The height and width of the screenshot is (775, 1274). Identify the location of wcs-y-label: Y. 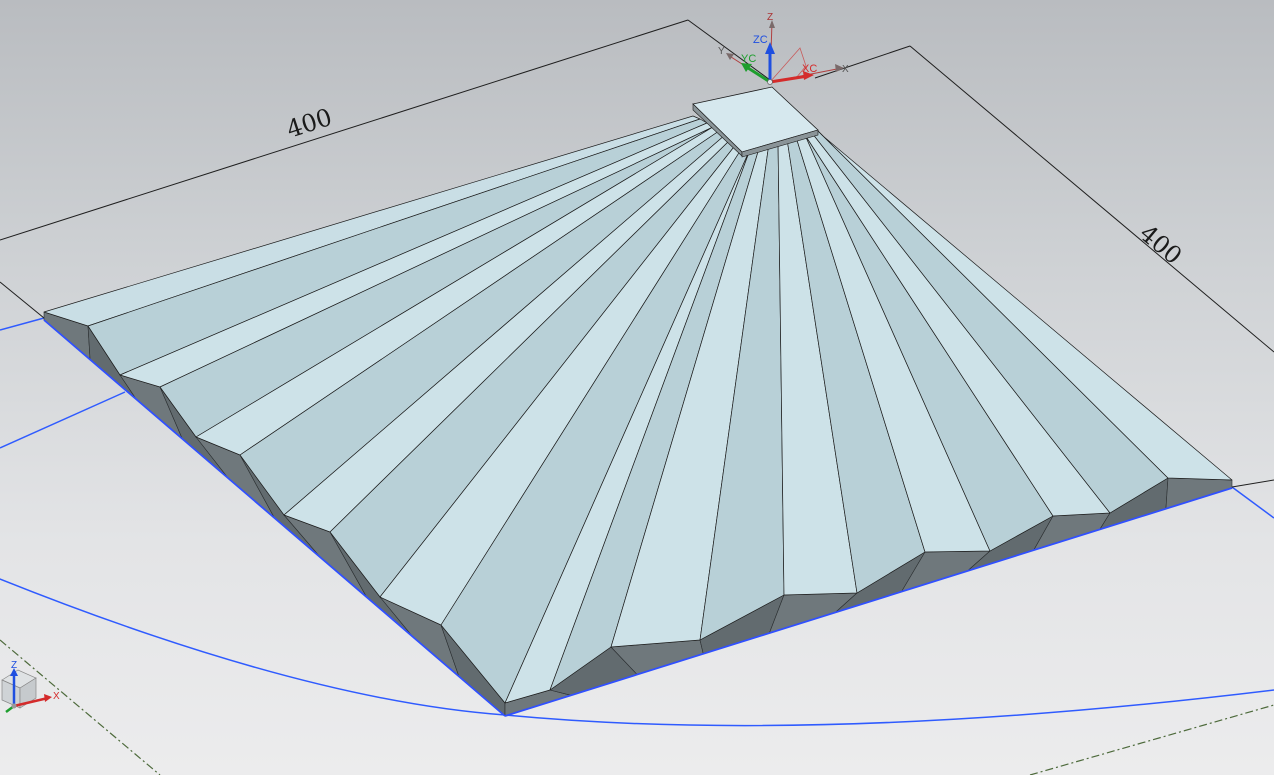
(721, 51).